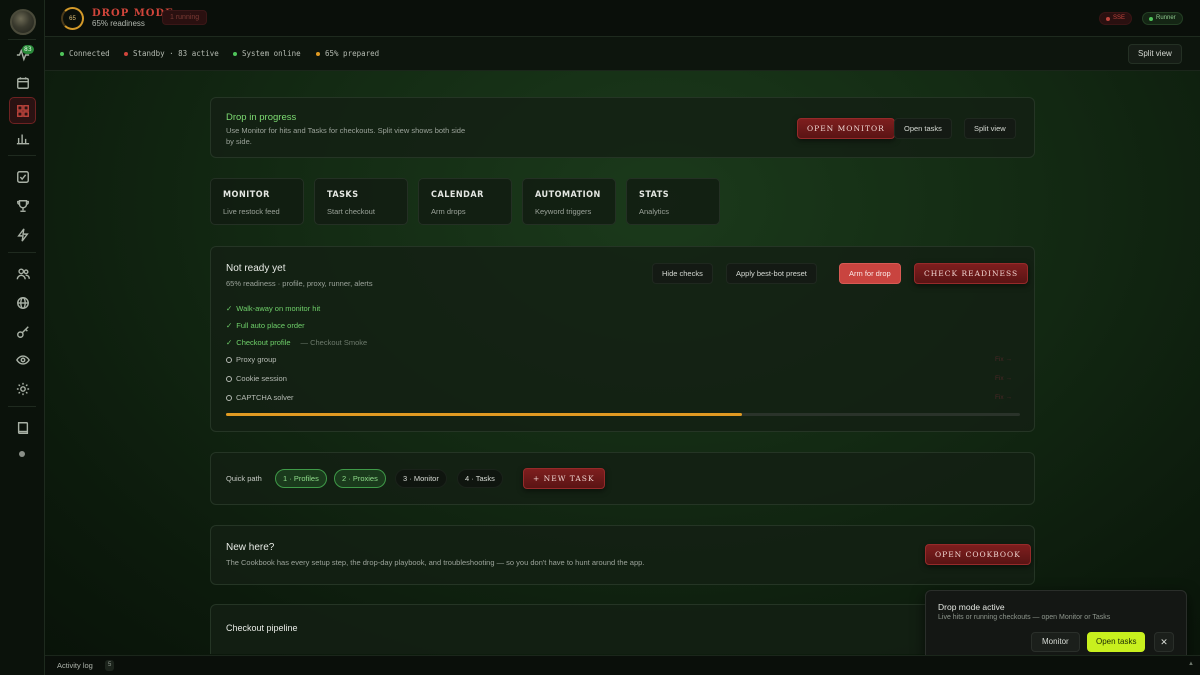 Image resolution: width=1200 pixels, height=675 pixels. Describe the element at coordinates (465, 201) in the screenshot. I see `nav-card-calendar: CALENDAR Arm drops` at that location.